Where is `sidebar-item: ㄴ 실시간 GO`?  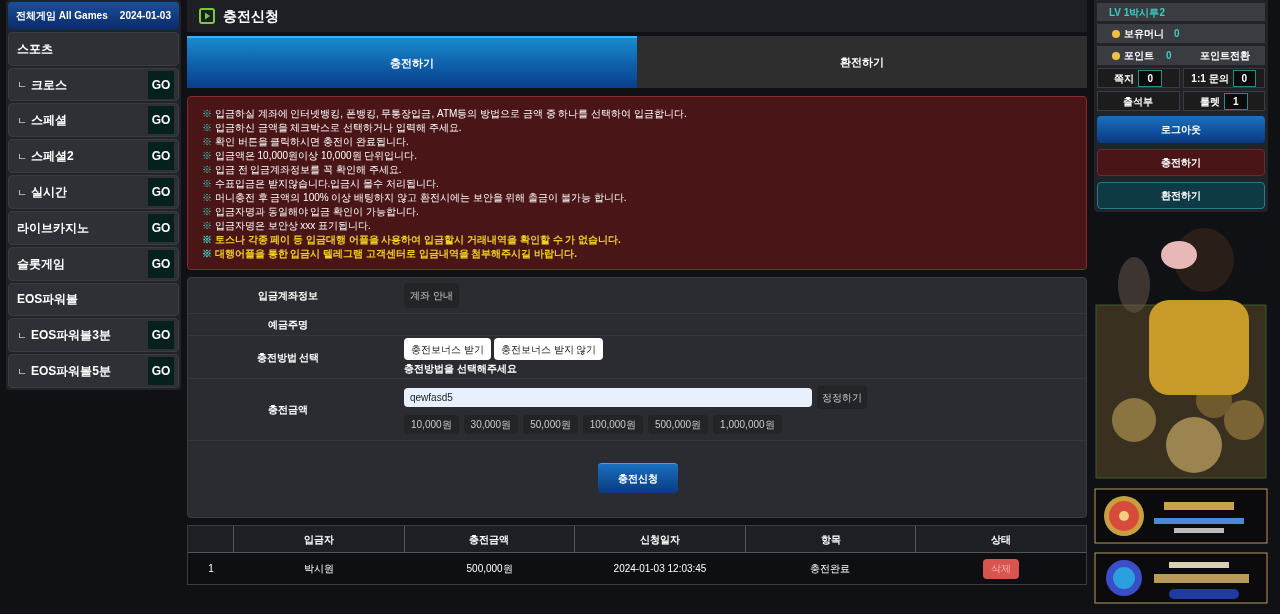 sidebar-item: ㄴ 실시간 GO is located at coordinates (93, 192).